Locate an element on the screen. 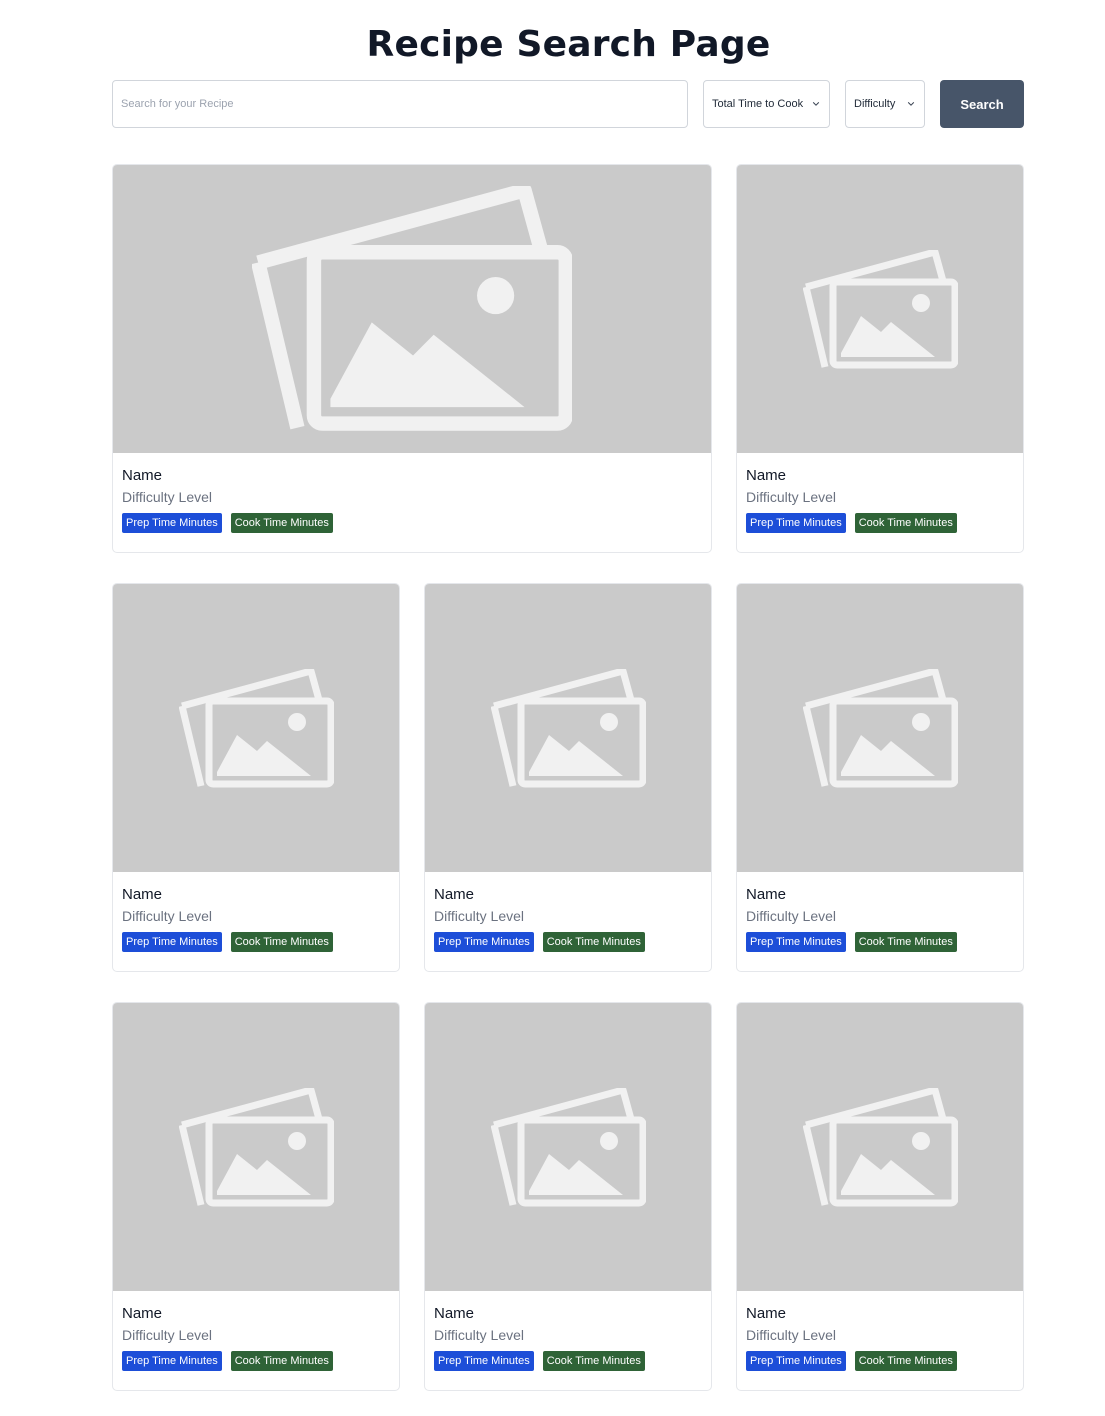  total-time-select: Total Time to Cook is located at coordinates (766, 104).